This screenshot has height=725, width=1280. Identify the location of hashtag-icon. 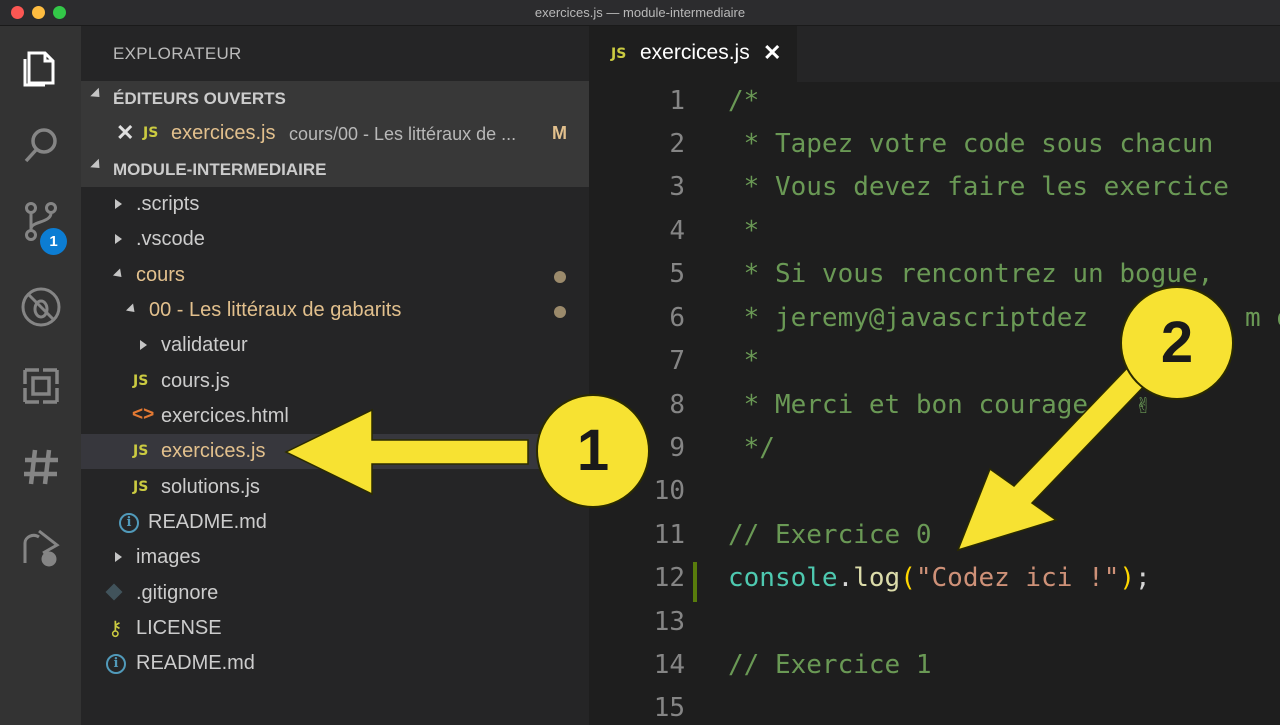
(41, 467).